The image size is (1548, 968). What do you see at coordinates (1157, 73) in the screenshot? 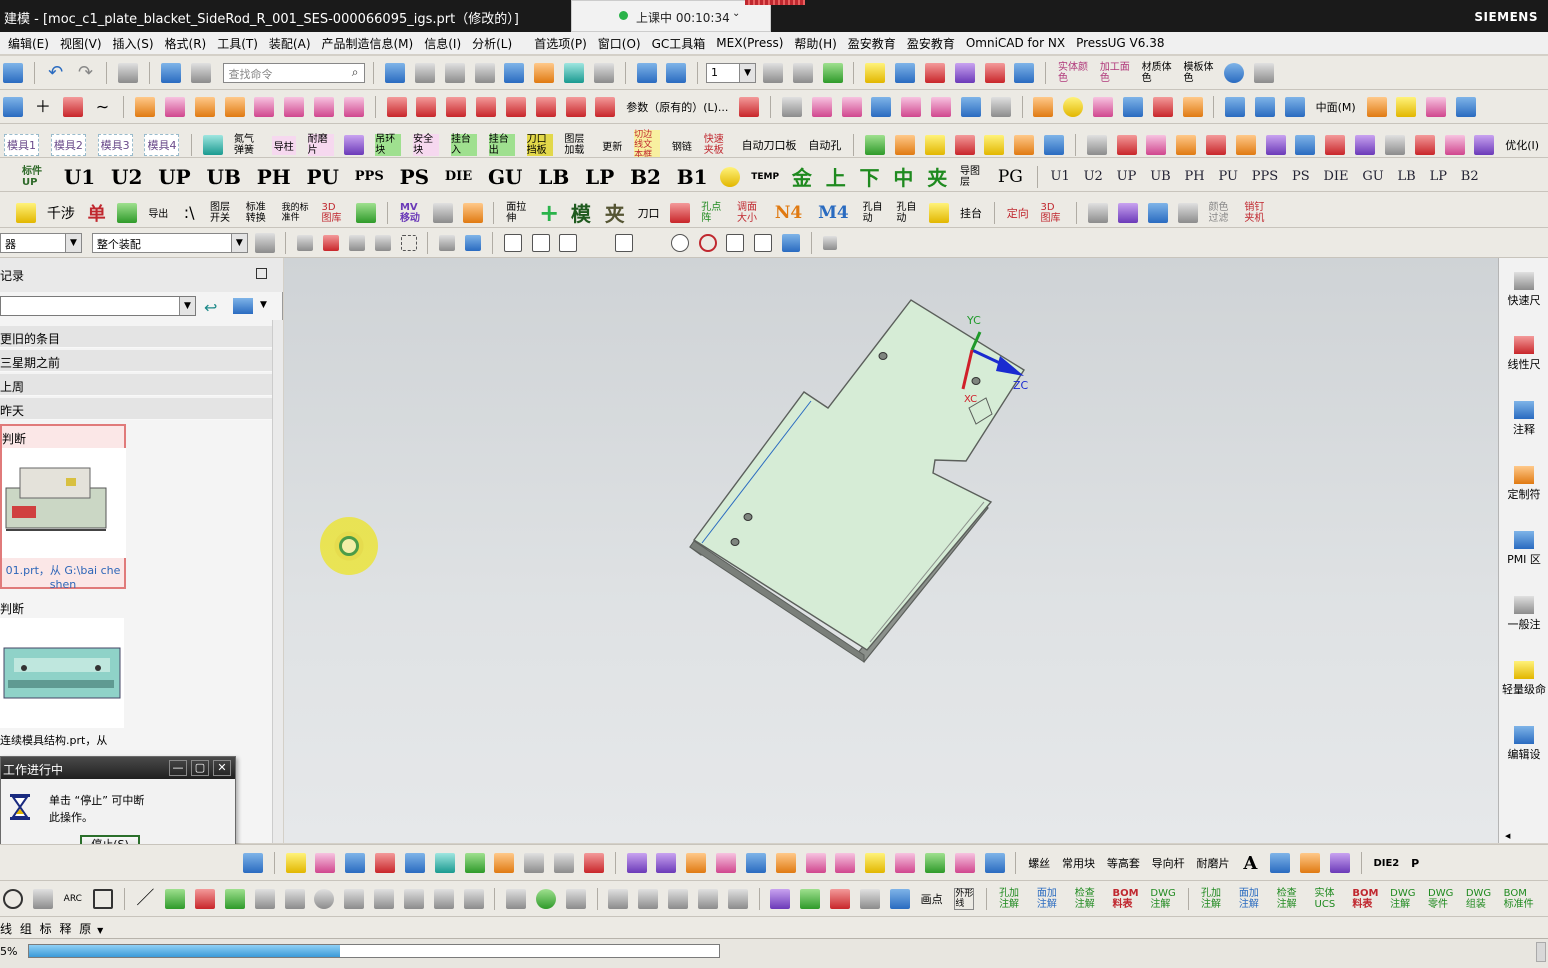
I see `material-color-button: 材质体色` at bounding box center [1157, 73].